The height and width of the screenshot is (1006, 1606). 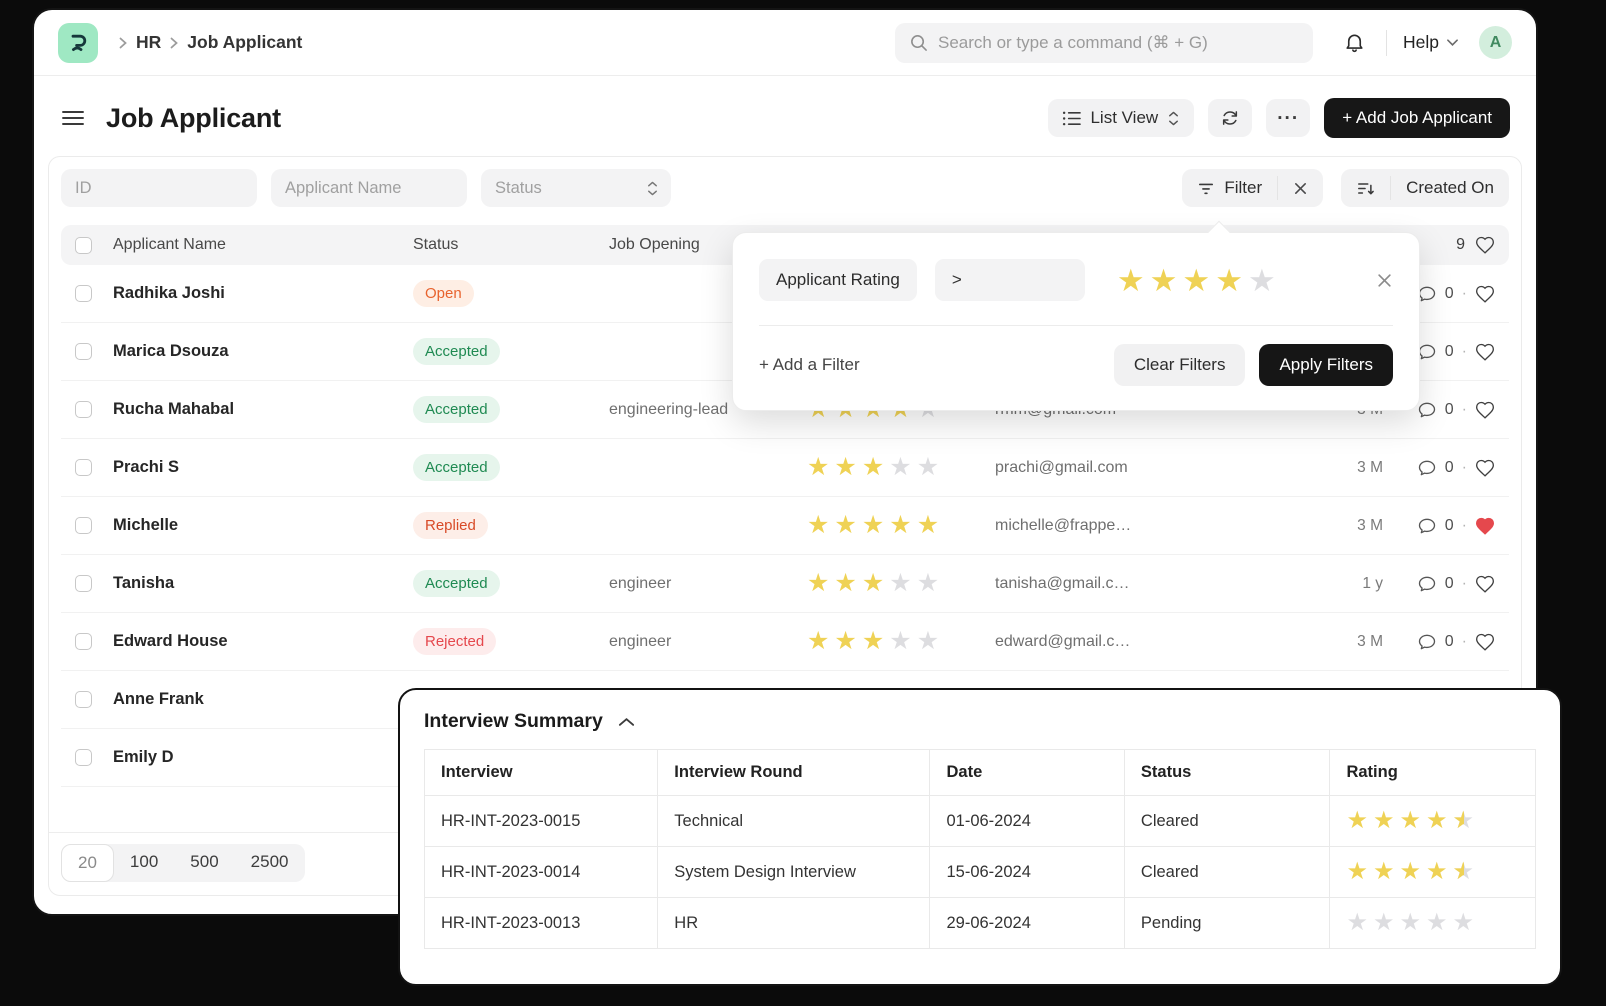 What do you see at coordinates (1227, 923) in the screenshot?
I see `interview-status: Pending` at bounding box center [1227, 923].